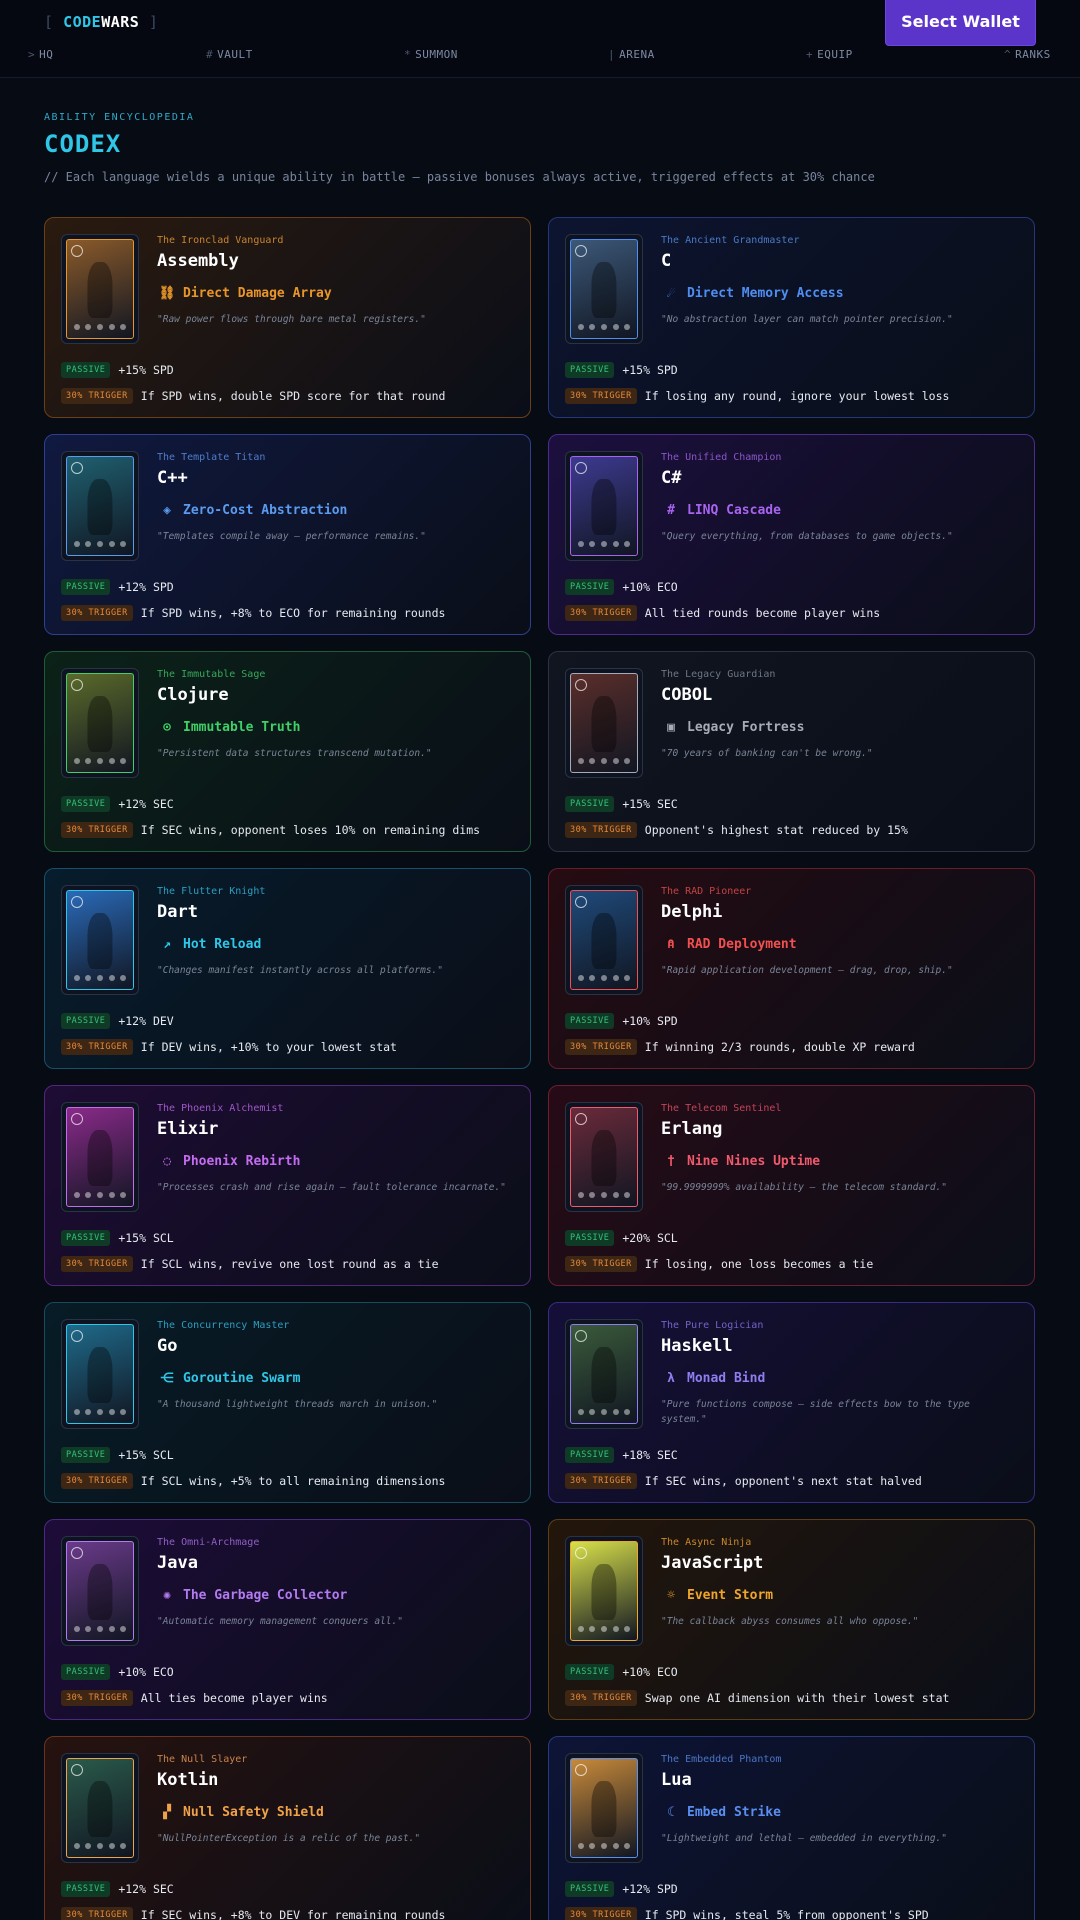 This screenshot has width=1080, height=1920. What do you see at coordinates (779, 1047) in the screenshot?
I see `trigger-text: If winning 2/3 rounds, double XP reward` at bounding box center [779, 1047].